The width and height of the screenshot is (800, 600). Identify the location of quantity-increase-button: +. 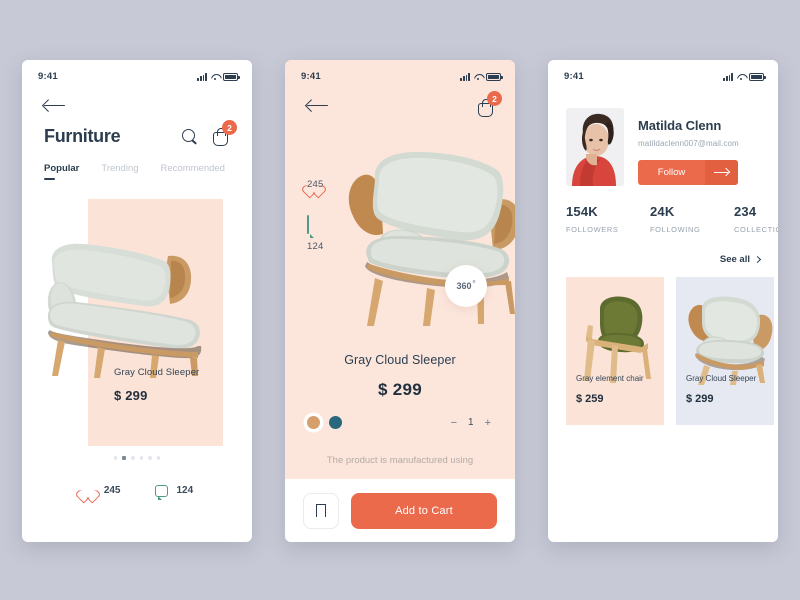
(488, 423).